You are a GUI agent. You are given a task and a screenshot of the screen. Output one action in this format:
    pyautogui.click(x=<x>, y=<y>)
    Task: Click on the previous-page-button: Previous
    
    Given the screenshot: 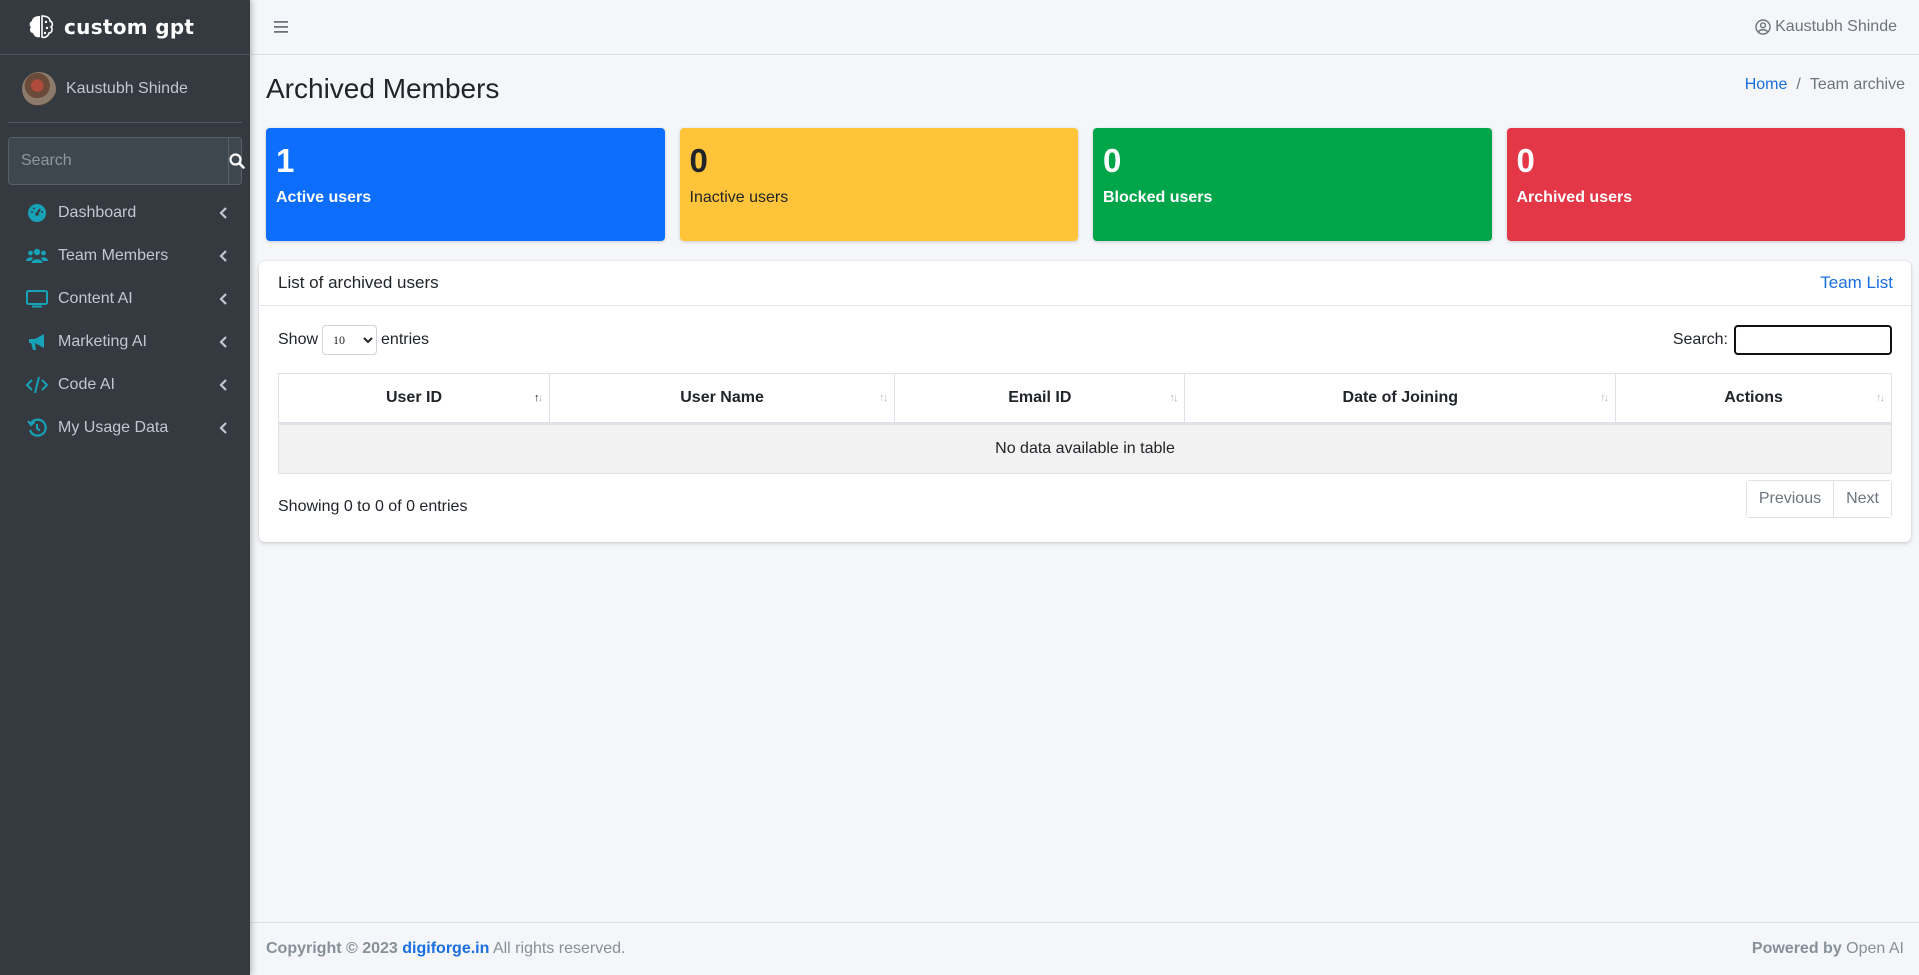 What is the action you would take?
    pyautogui.click(x=1790, y=498)
    